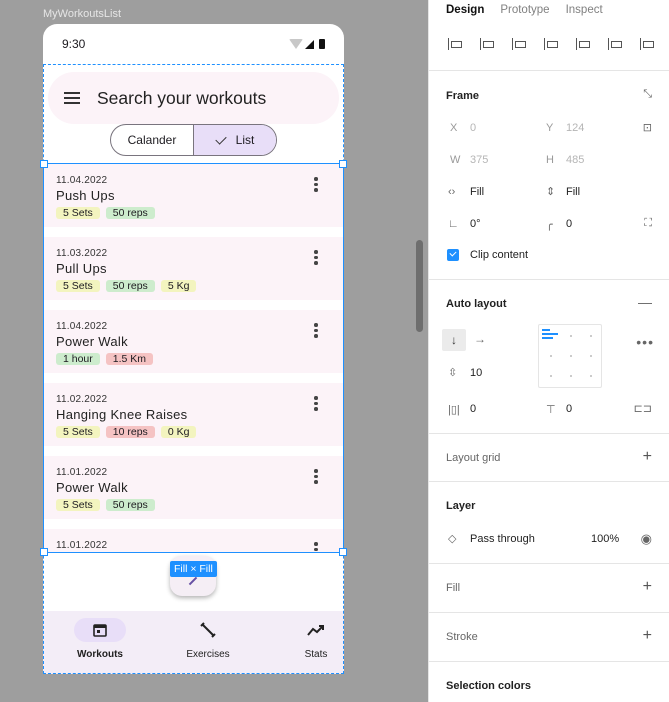  I want to click on tab-inspect: Inspect, so click(584, 14).